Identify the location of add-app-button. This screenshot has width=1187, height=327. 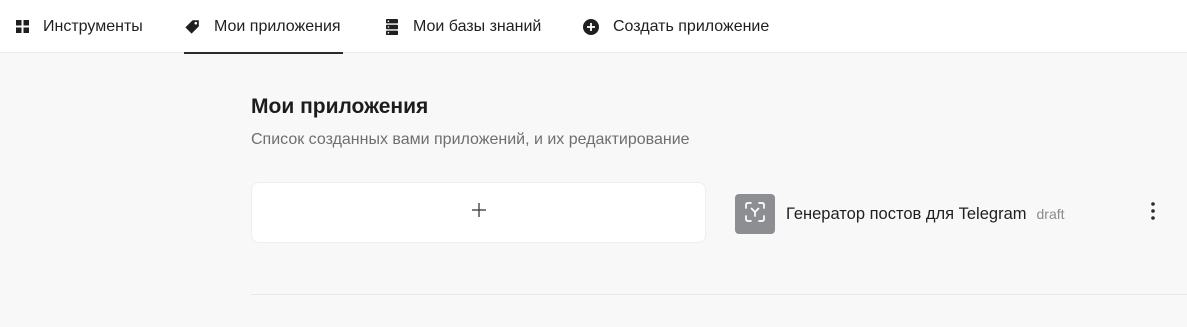
(478, 212).